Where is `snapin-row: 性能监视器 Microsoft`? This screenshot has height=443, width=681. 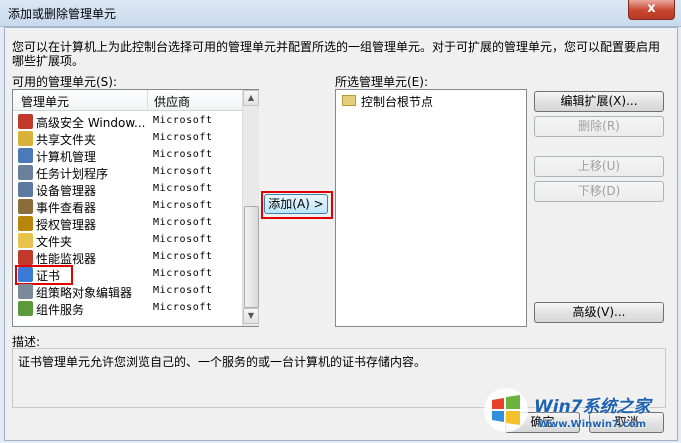 snapin-row: 性能监视器 Microsoft is located at coordinates (128, 257).